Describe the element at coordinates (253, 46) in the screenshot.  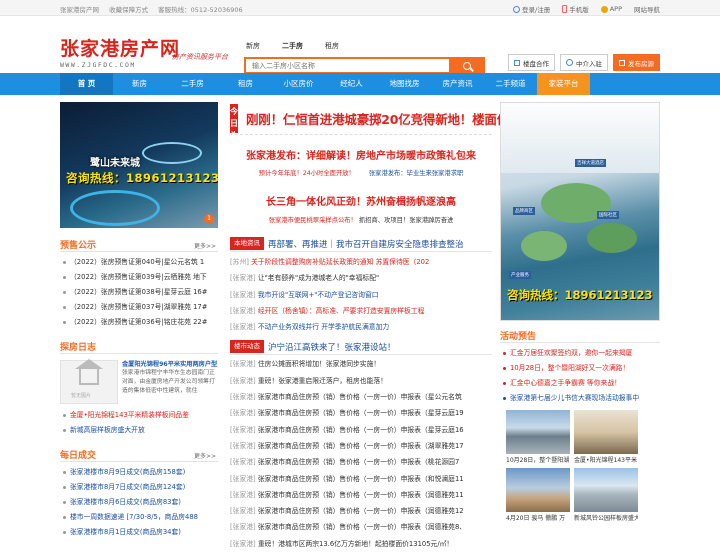
I see `search-tab-new: 新房` at that location.